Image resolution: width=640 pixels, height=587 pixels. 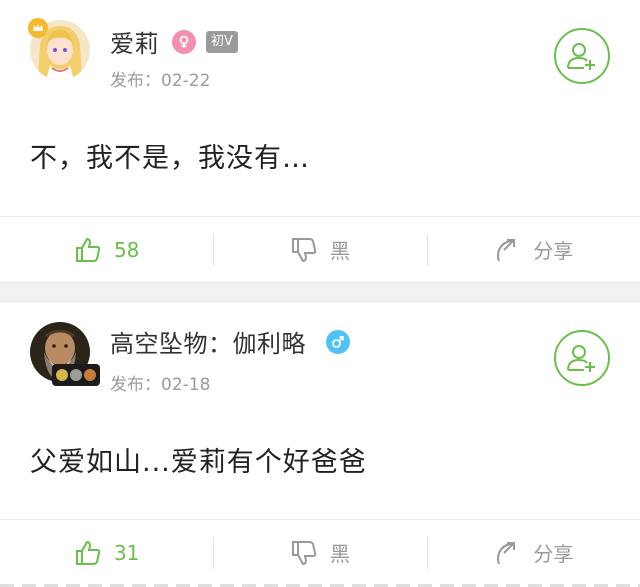 I want to click on action-bar: 31 黑 分享, so click(x=320, y=552).